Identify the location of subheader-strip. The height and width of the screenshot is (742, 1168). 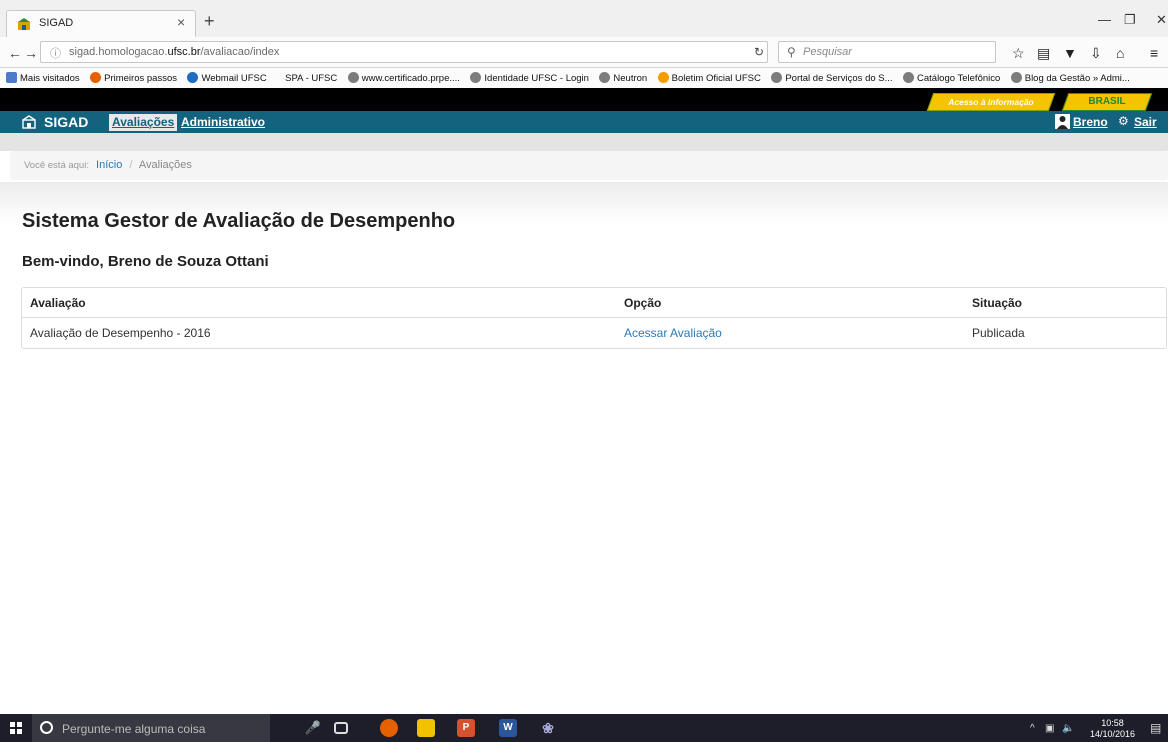
(584, 142).